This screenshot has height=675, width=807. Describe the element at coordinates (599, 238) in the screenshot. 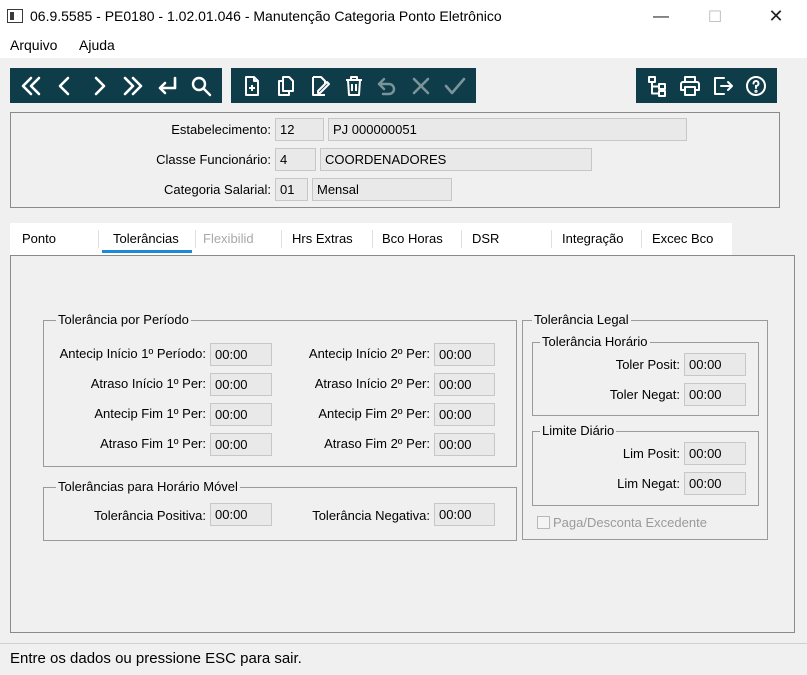

I see `tab-integracao: Integração` at that location.